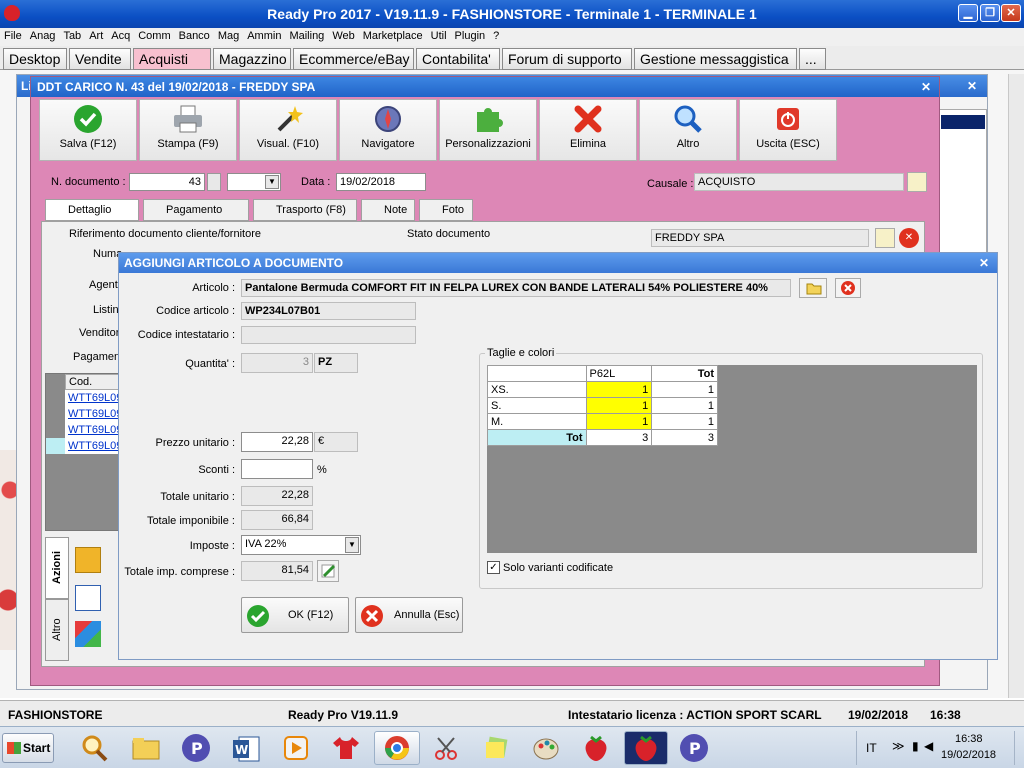 Image resolution: width=1024 pixels, height=768 pixels. I want to click on file-explorer-icon, so click(146, 748).